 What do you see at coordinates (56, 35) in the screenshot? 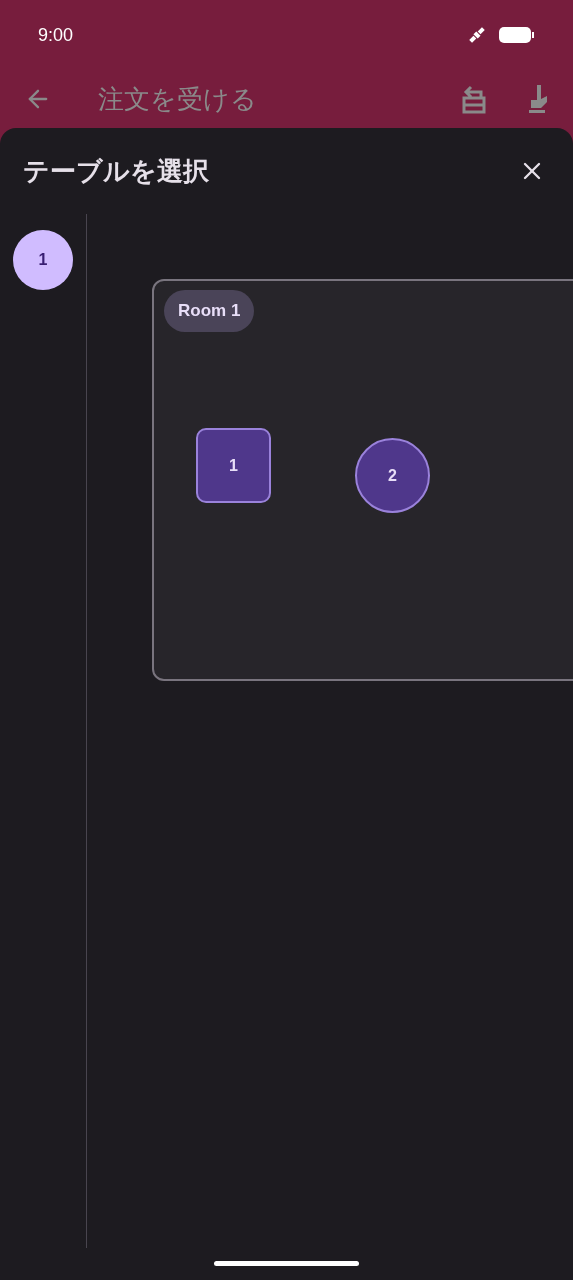
I see `status-time: 9:00` at bounding box center [56, 35].